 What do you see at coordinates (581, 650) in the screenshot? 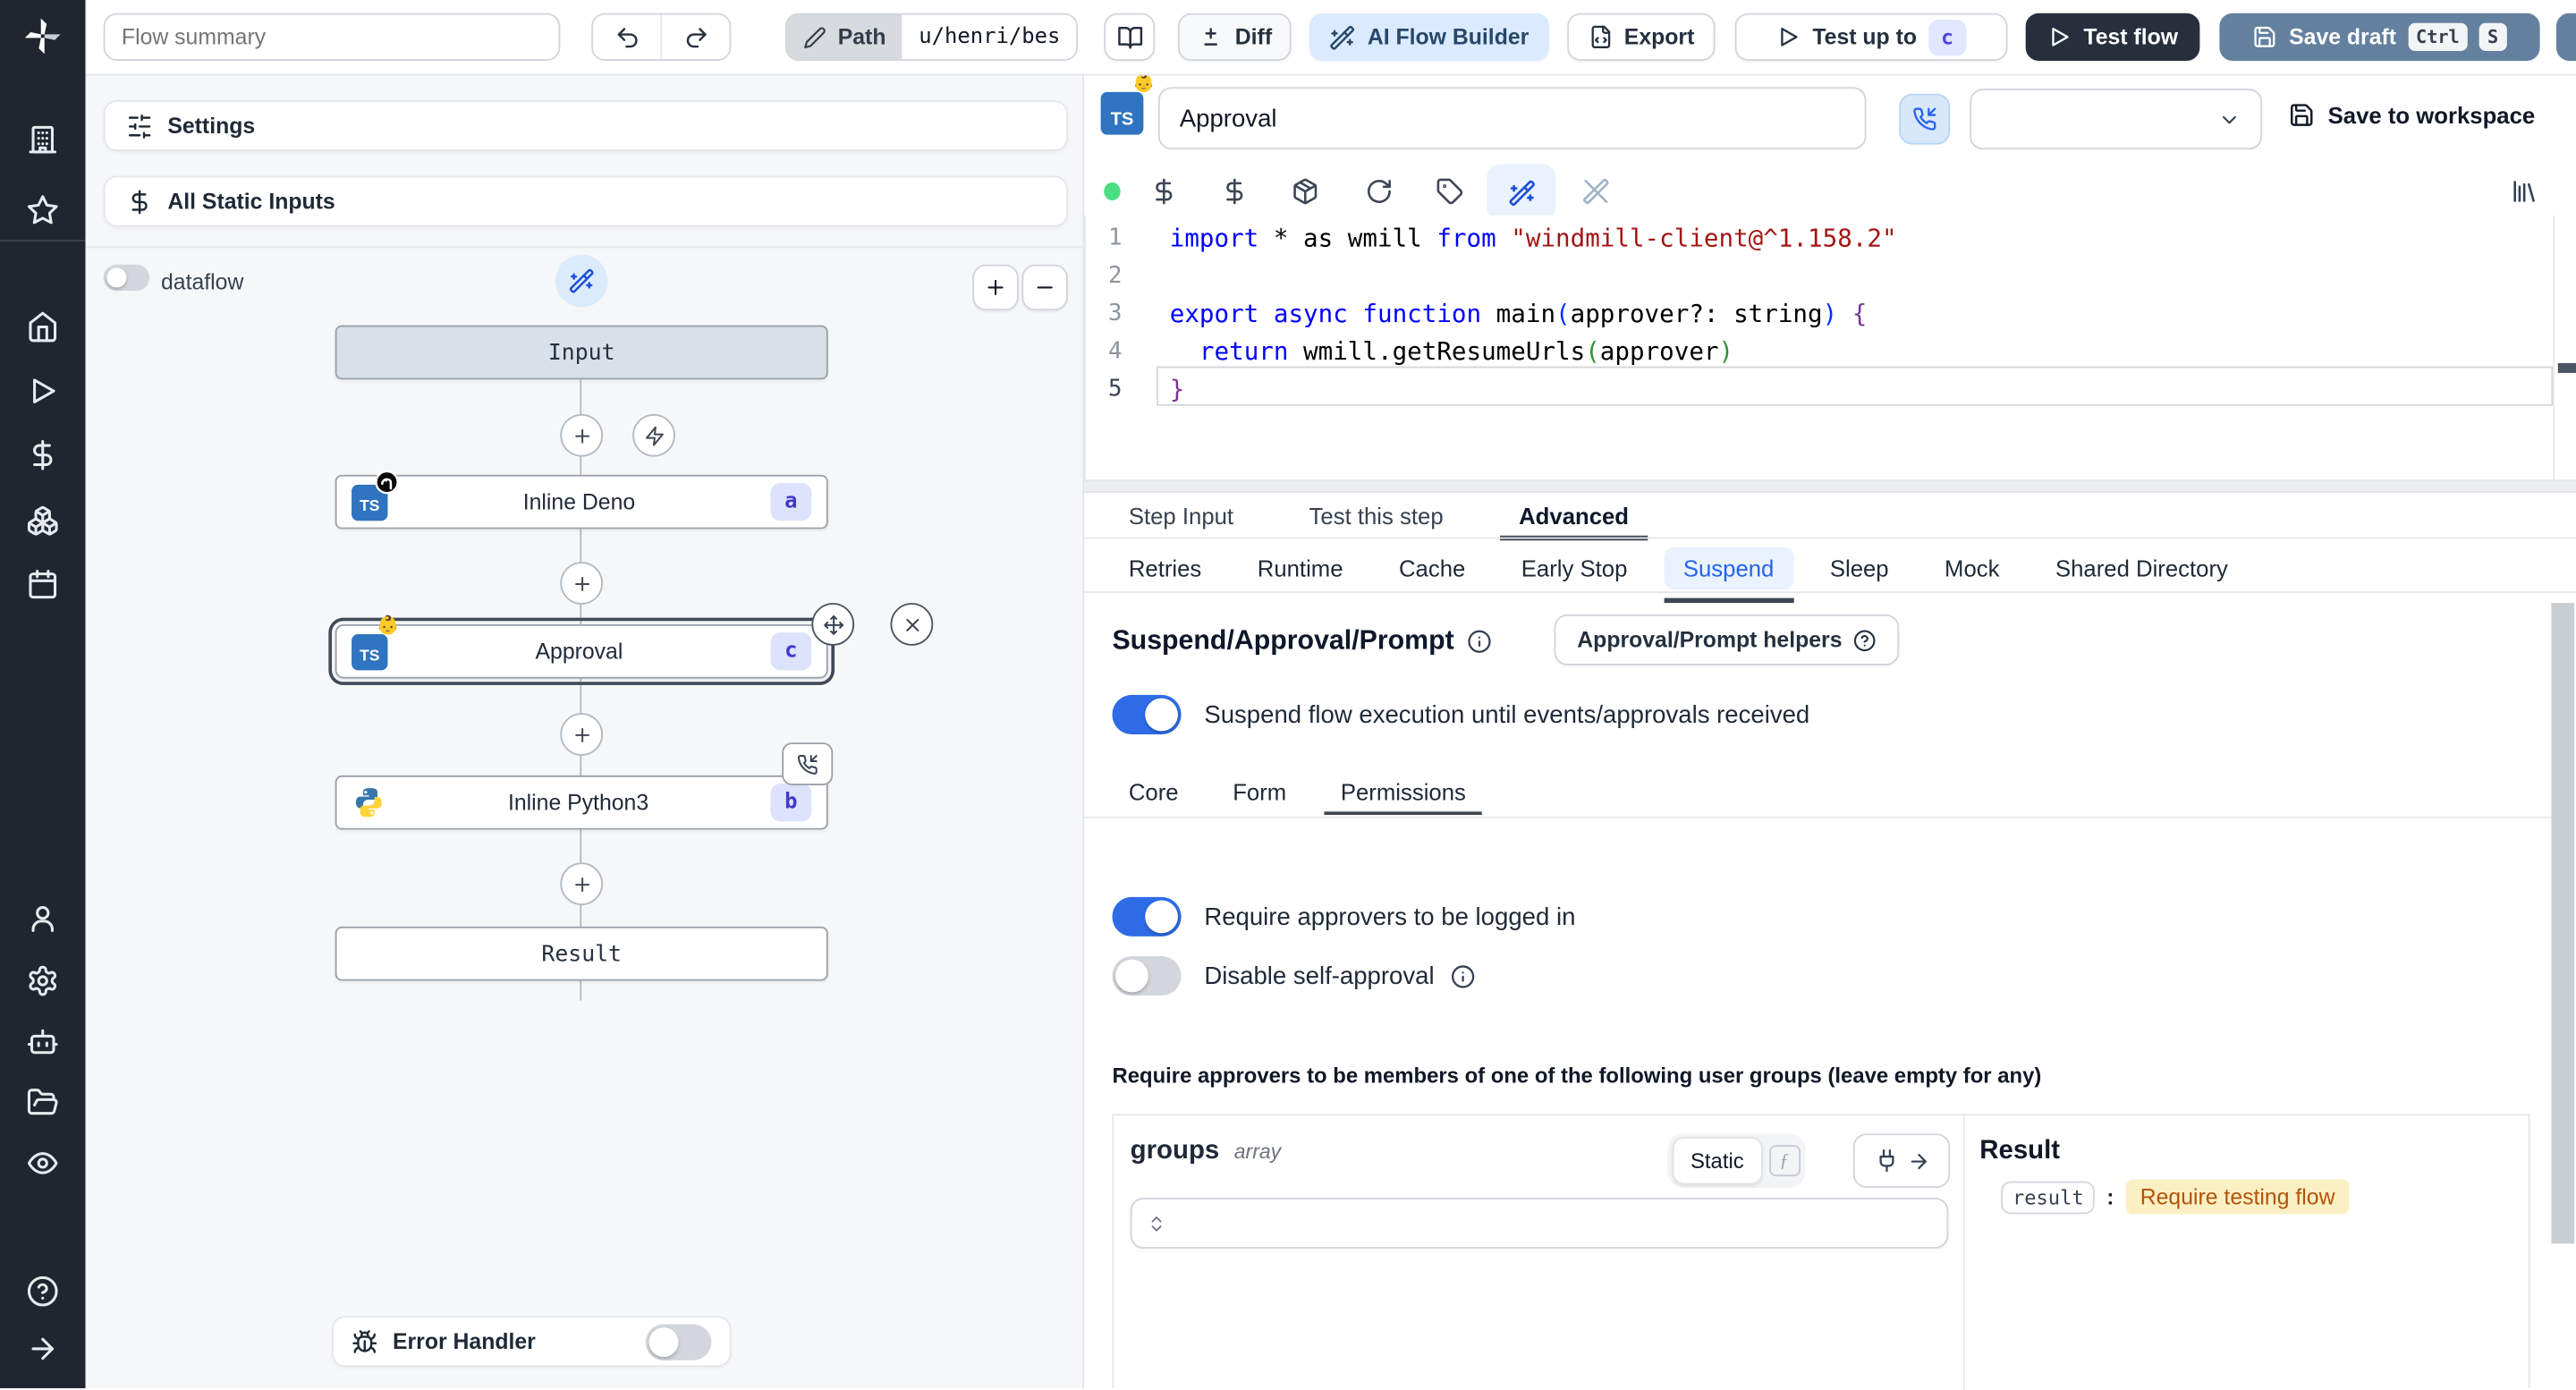
I see `graph-node-approval: TS 👶 Approval c` at bounding box center [581, 650].